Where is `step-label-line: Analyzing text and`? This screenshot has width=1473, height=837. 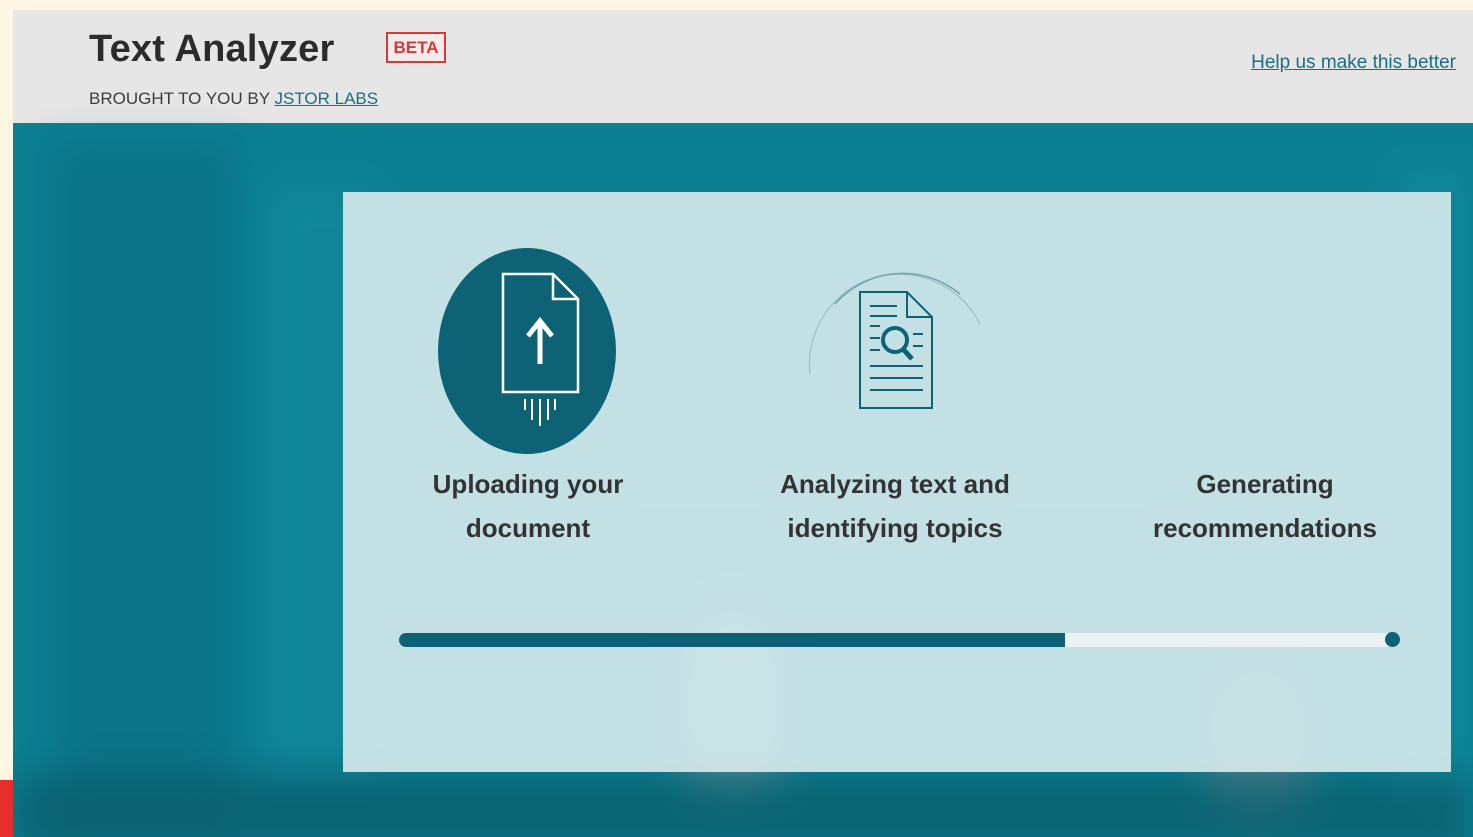
step-label-line: Analyzing text and is located at coordinates (895, 484).